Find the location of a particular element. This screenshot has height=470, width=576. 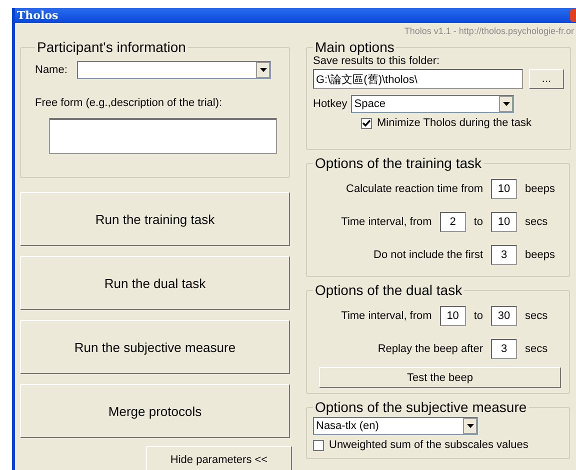

name-dropdown is located at coordinates (174, 70).